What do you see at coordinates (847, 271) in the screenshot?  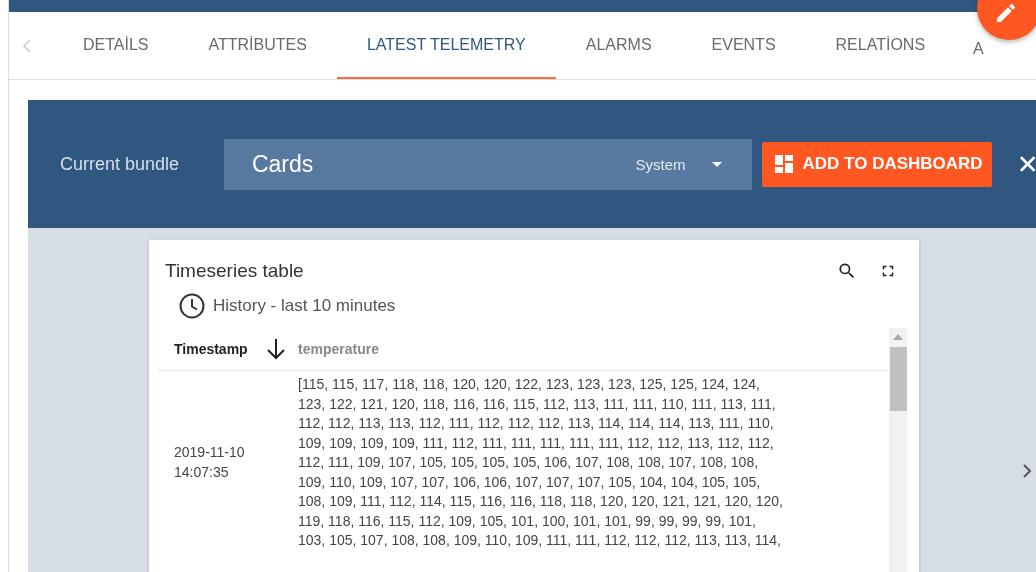 I see `search-icon` at bounding box center [847, 271].